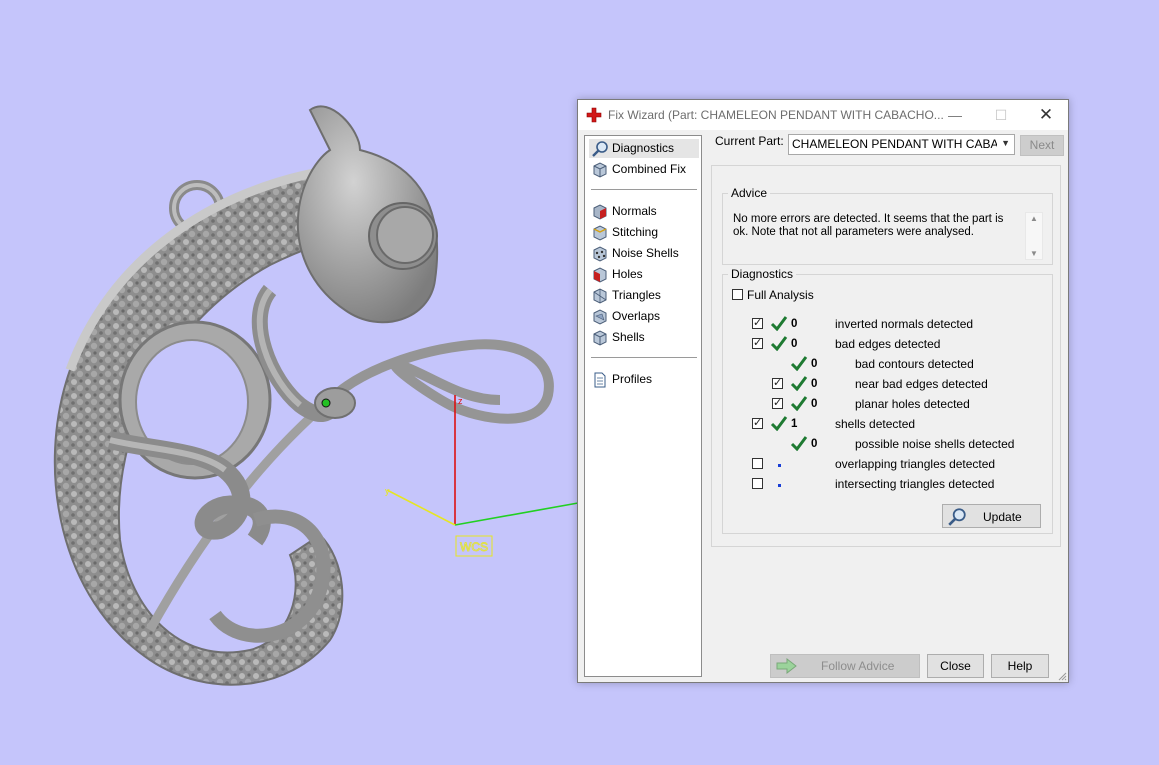 The width and height of the screenshot is (1159, 765). What do you see at coordinates (757, 483) in the screenshot?
I see `intersecting-triangles-checkbox` at bounding box center [757, 483].